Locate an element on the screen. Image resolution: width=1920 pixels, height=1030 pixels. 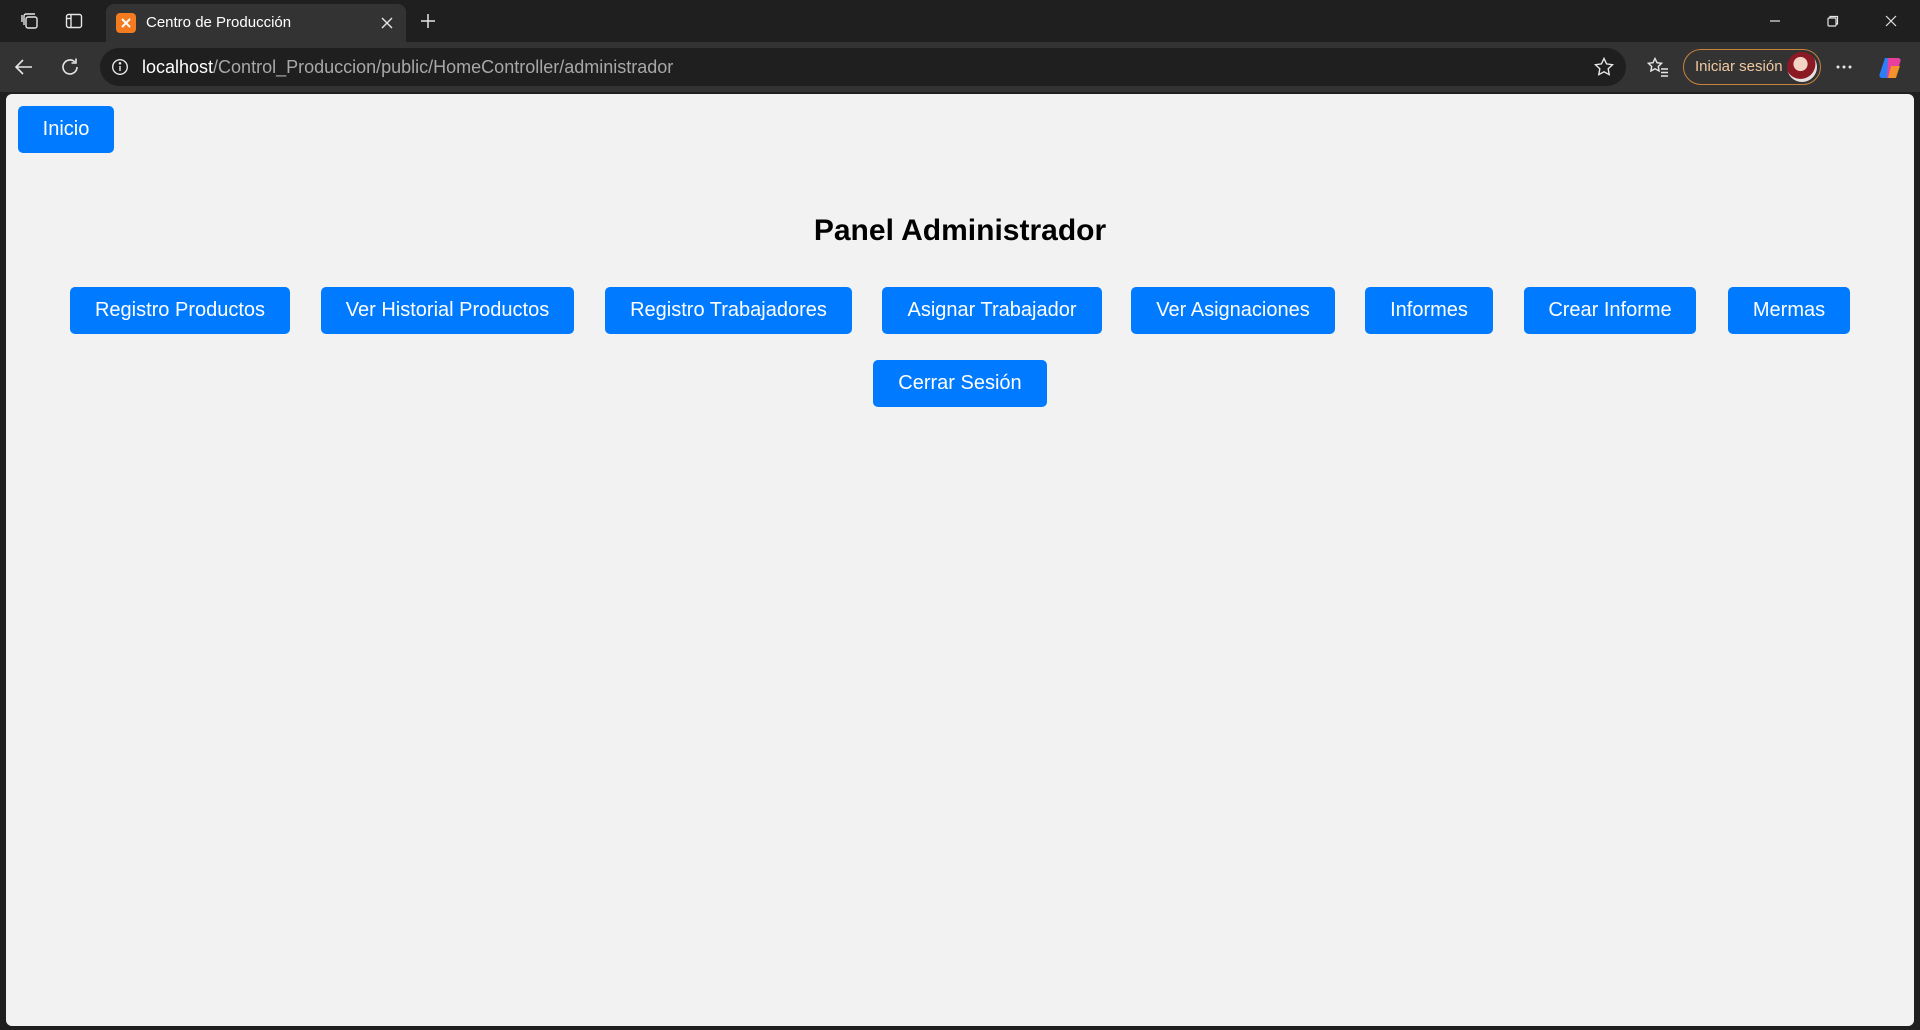
browser-tab-strip: Centro de Producción is located at coordinates (960, 21).